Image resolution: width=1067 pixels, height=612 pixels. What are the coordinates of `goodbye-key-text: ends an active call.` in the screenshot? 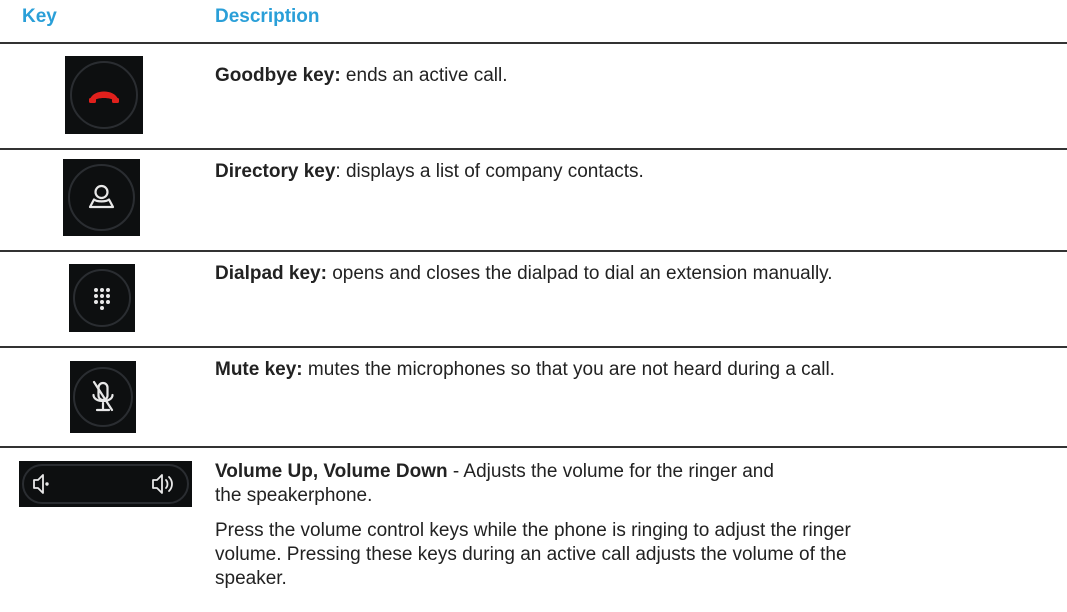 It's located at (424, 75).